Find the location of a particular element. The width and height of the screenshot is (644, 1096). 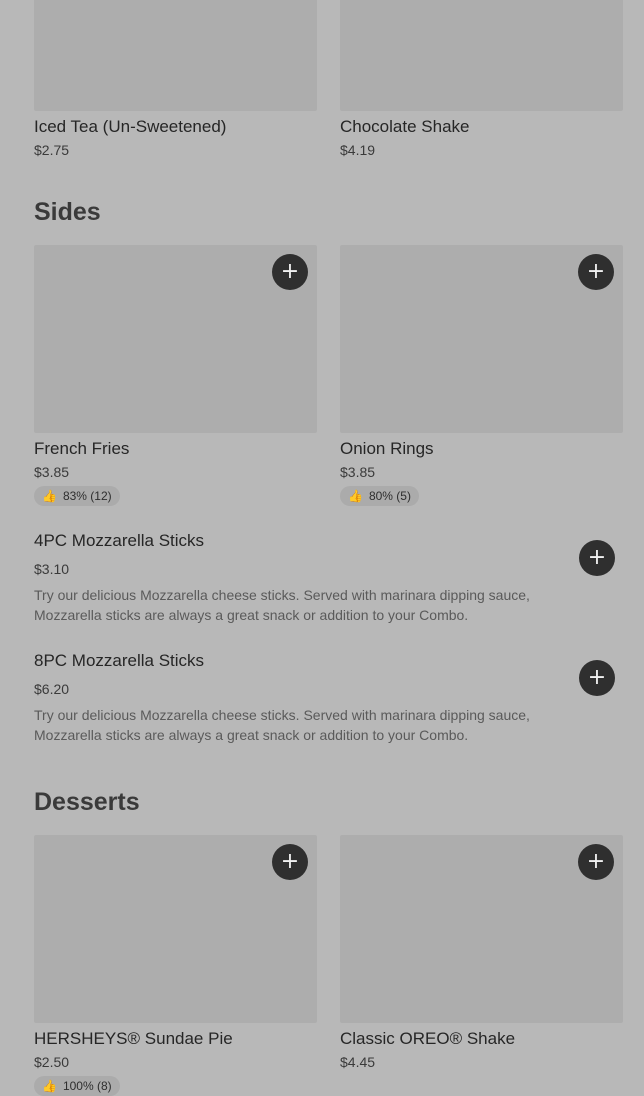

section-title-sides: Sides is located at coordinates (67, 212).